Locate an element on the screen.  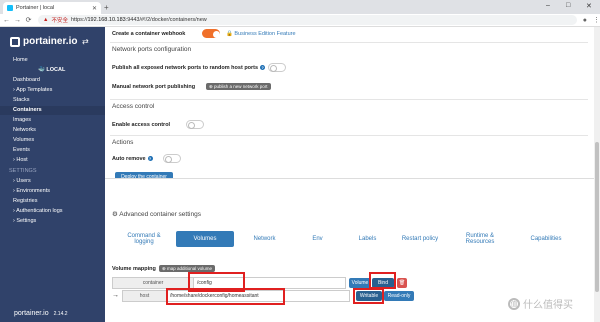
watermark-logo-icon: 值 is located at coordinates (514, 303).